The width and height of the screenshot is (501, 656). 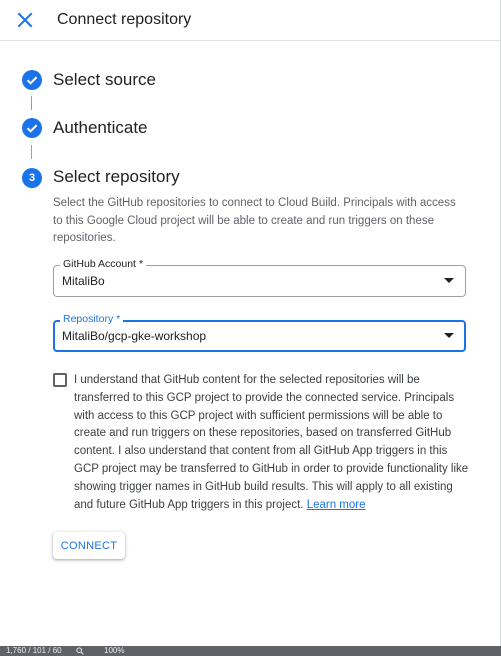 I want to click on learn-more-link: Learn more, so click(x=336, y=505).